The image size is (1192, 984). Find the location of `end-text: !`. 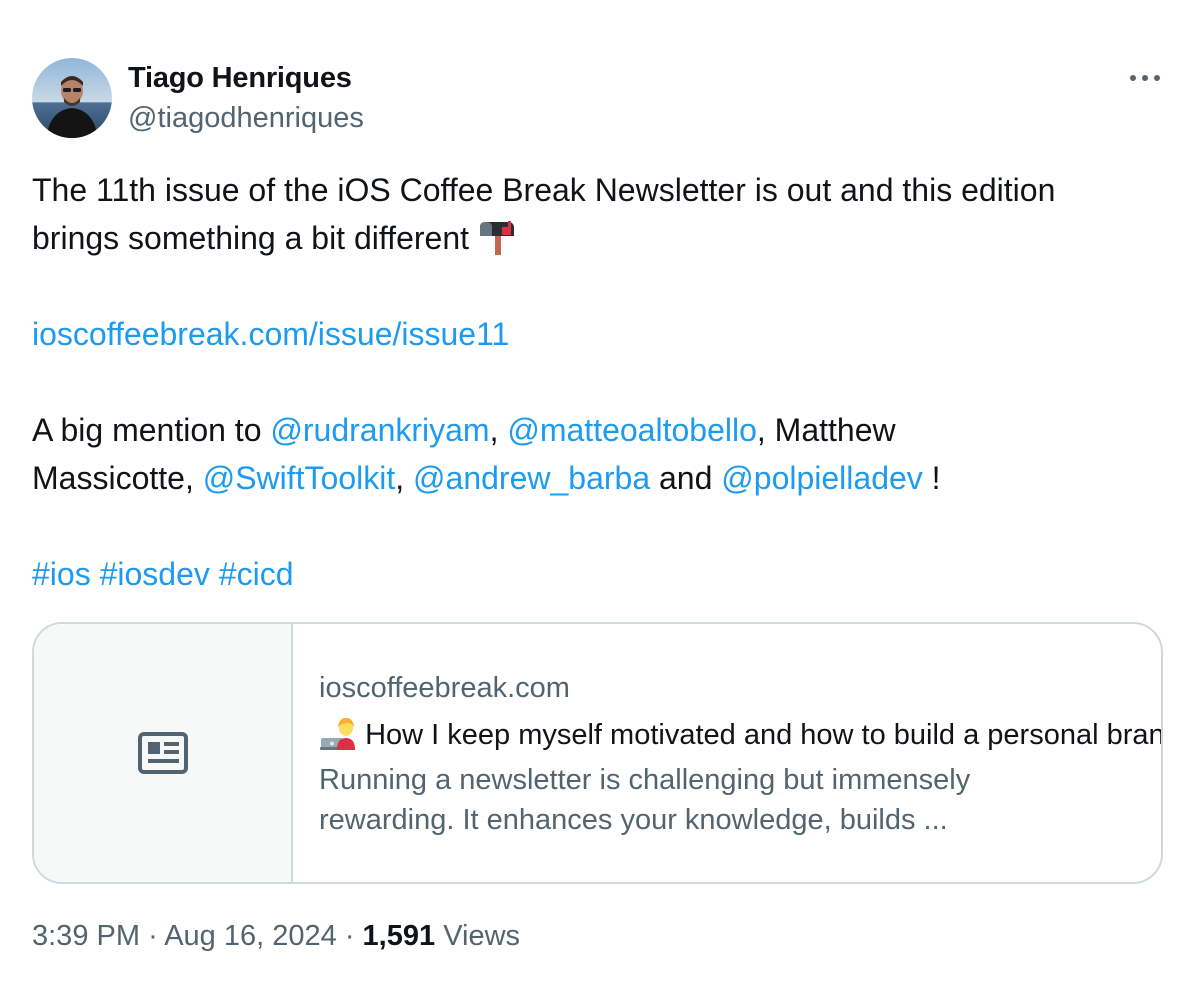

end-text: ! is located at coordinates (931, 478).